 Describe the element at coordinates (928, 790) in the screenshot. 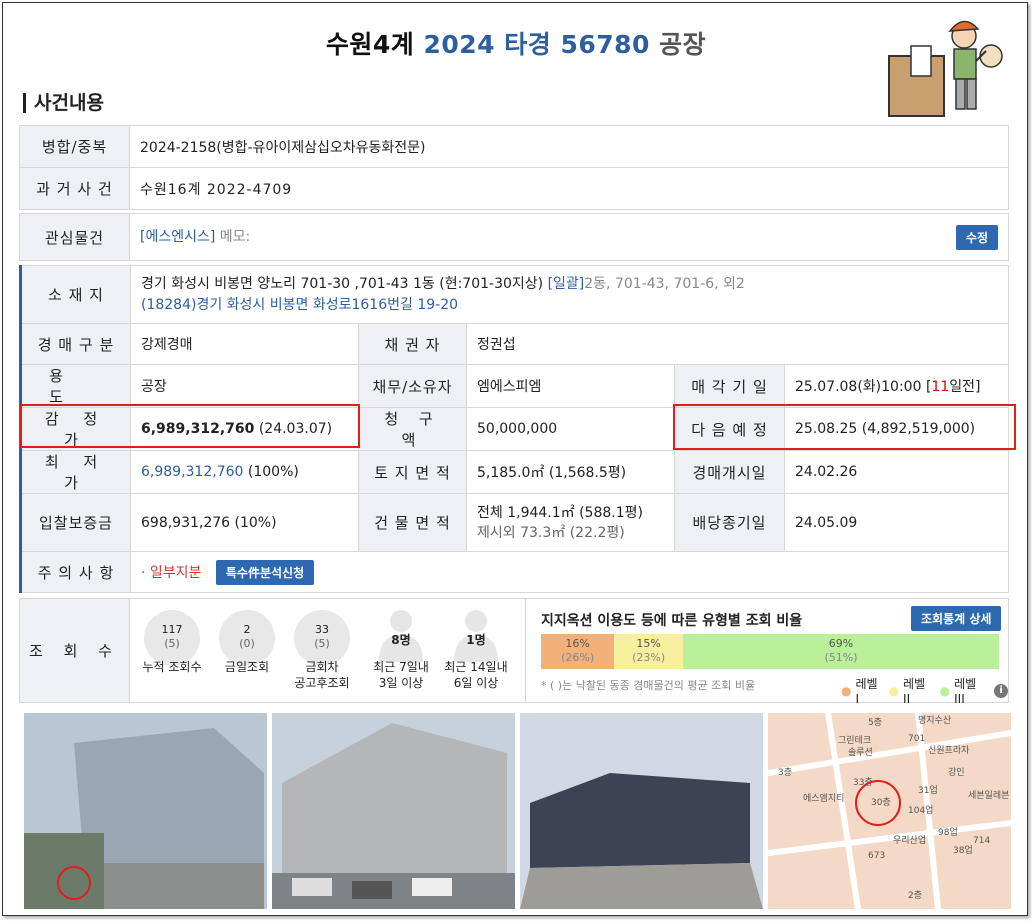

I see `map-label: 31업` at that location.